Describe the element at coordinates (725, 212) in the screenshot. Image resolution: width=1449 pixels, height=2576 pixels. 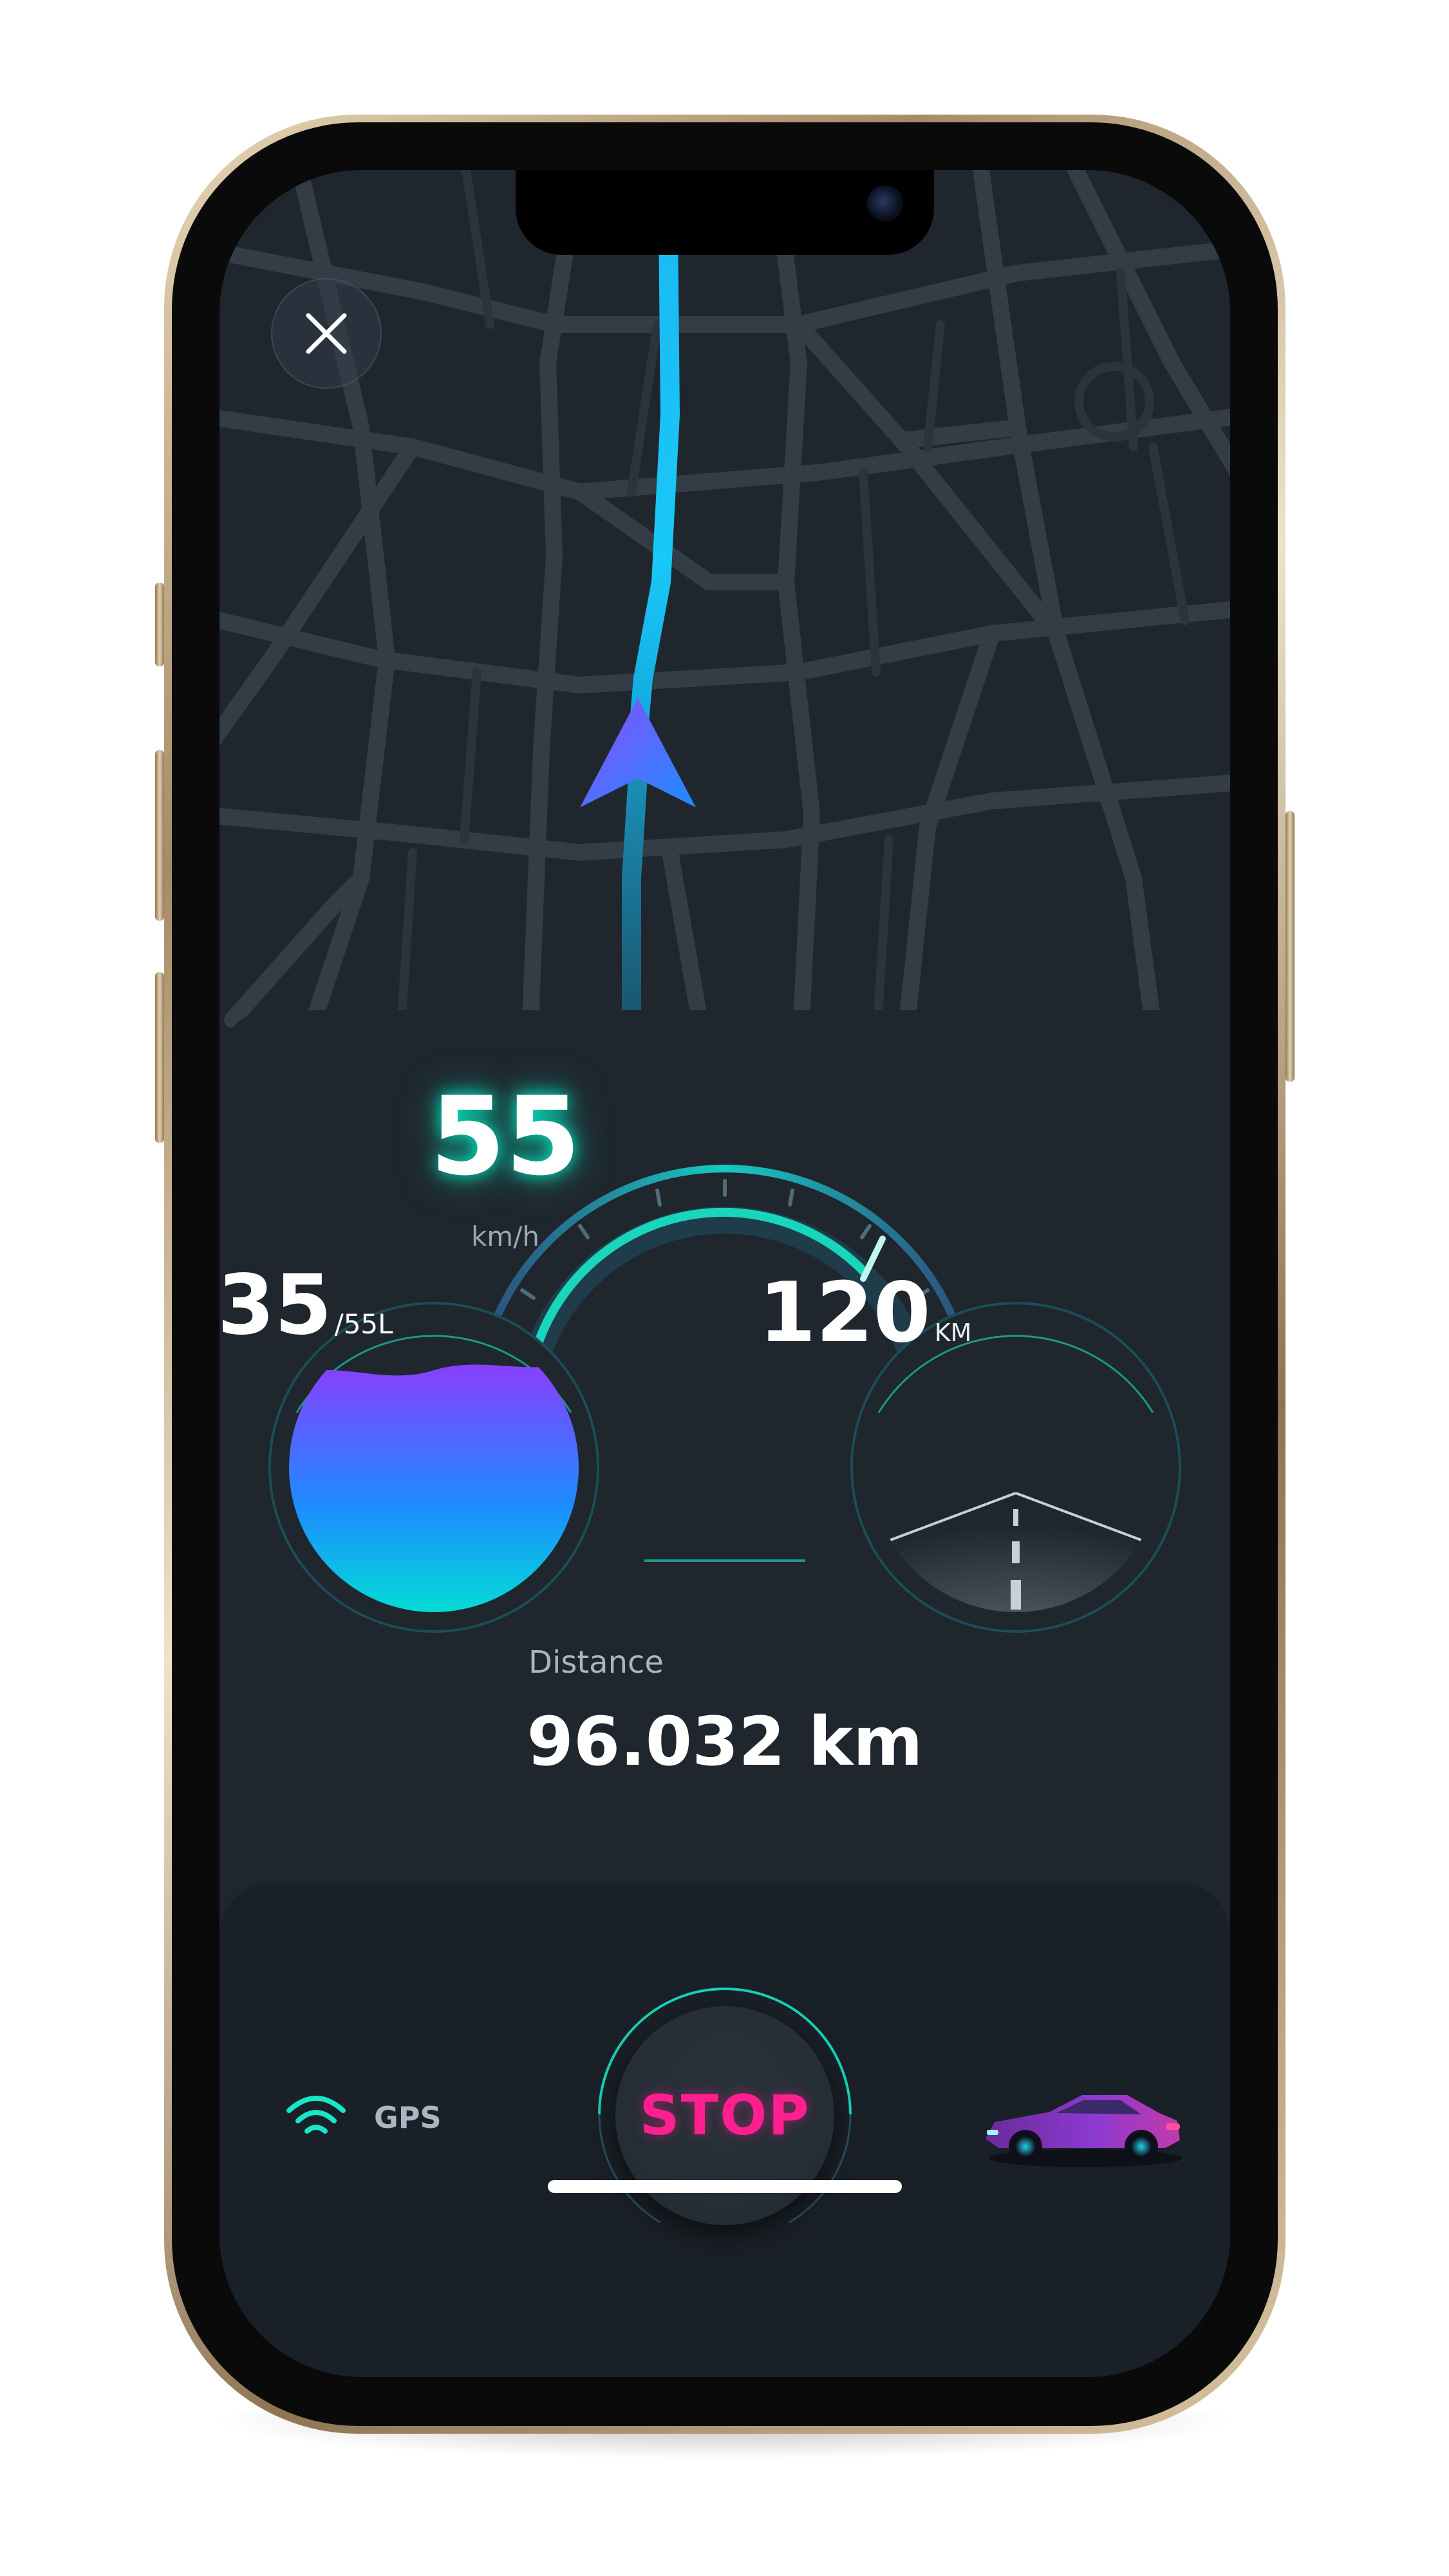
I see `notch` at that location.